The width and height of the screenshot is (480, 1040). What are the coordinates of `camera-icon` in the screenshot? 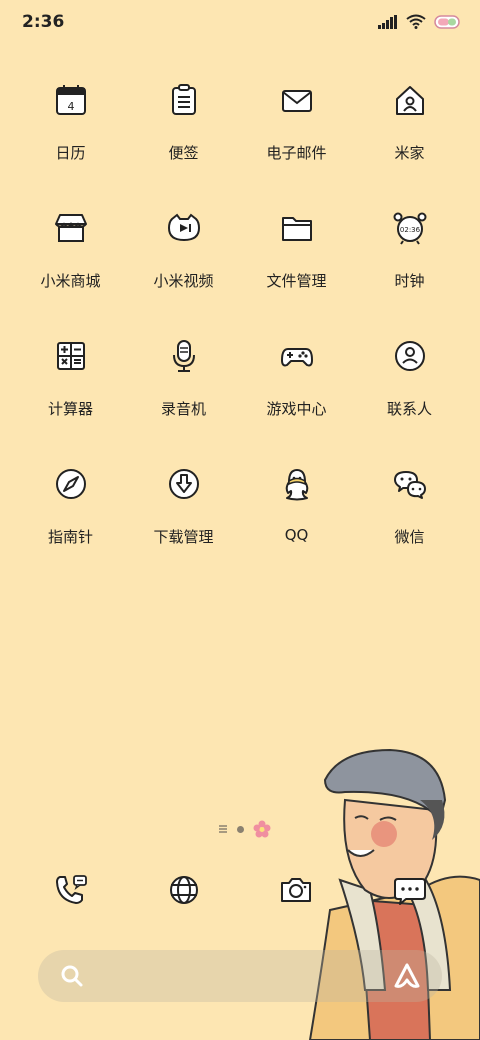 It's located at (296, 890).